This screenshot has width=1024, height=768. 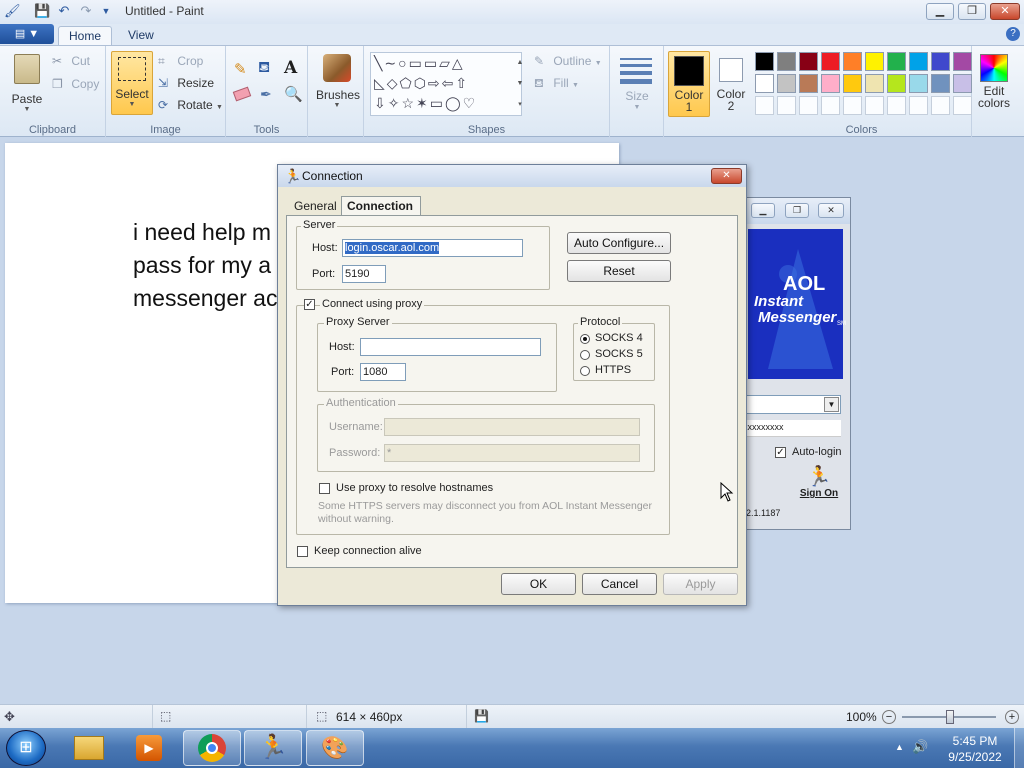 I want to click on redo-icon: ↷, so click(x=86, y=11).